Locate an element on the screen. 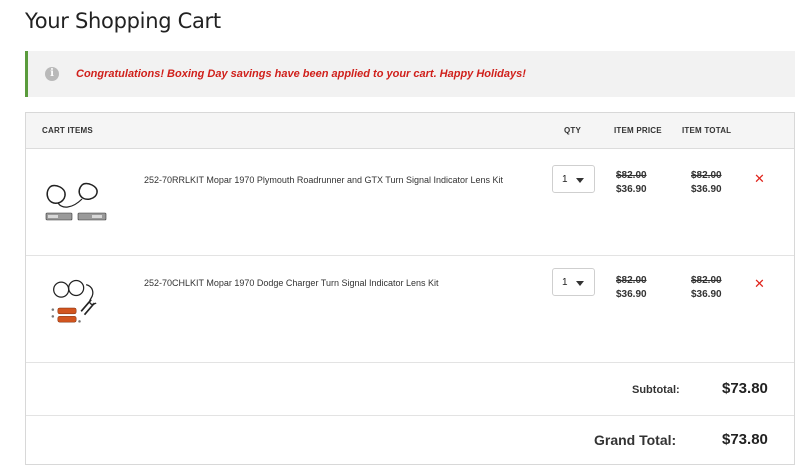  grand-total-value: $73.80 is located at coordinates (745, 439).